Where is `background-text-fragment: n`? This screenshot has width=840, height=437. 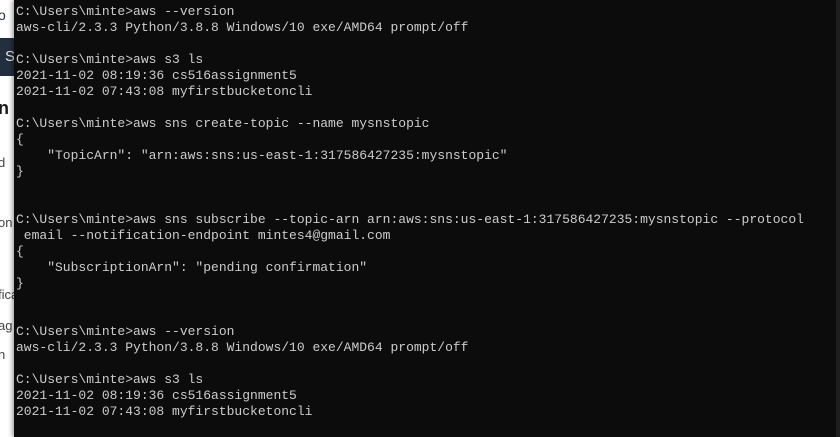
background-text-fragment: n is located at coordinates (3, 354).